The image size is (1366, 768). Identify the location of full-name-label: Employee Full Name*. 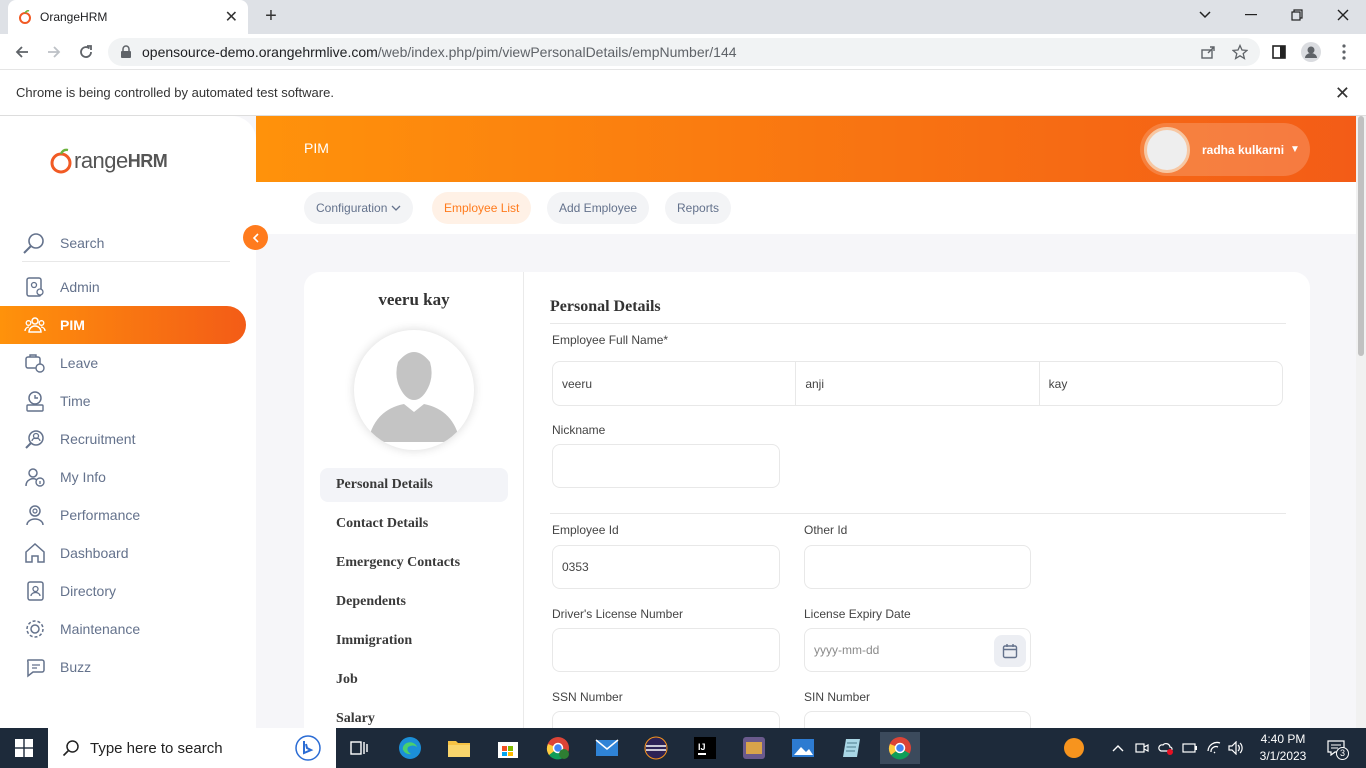
(610, 340).